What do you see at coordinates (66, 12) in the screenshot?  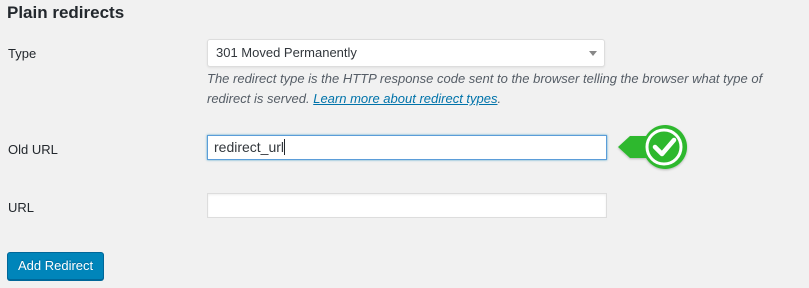 I see `section-title: Plain redirects` at bounding box center [66, 12].